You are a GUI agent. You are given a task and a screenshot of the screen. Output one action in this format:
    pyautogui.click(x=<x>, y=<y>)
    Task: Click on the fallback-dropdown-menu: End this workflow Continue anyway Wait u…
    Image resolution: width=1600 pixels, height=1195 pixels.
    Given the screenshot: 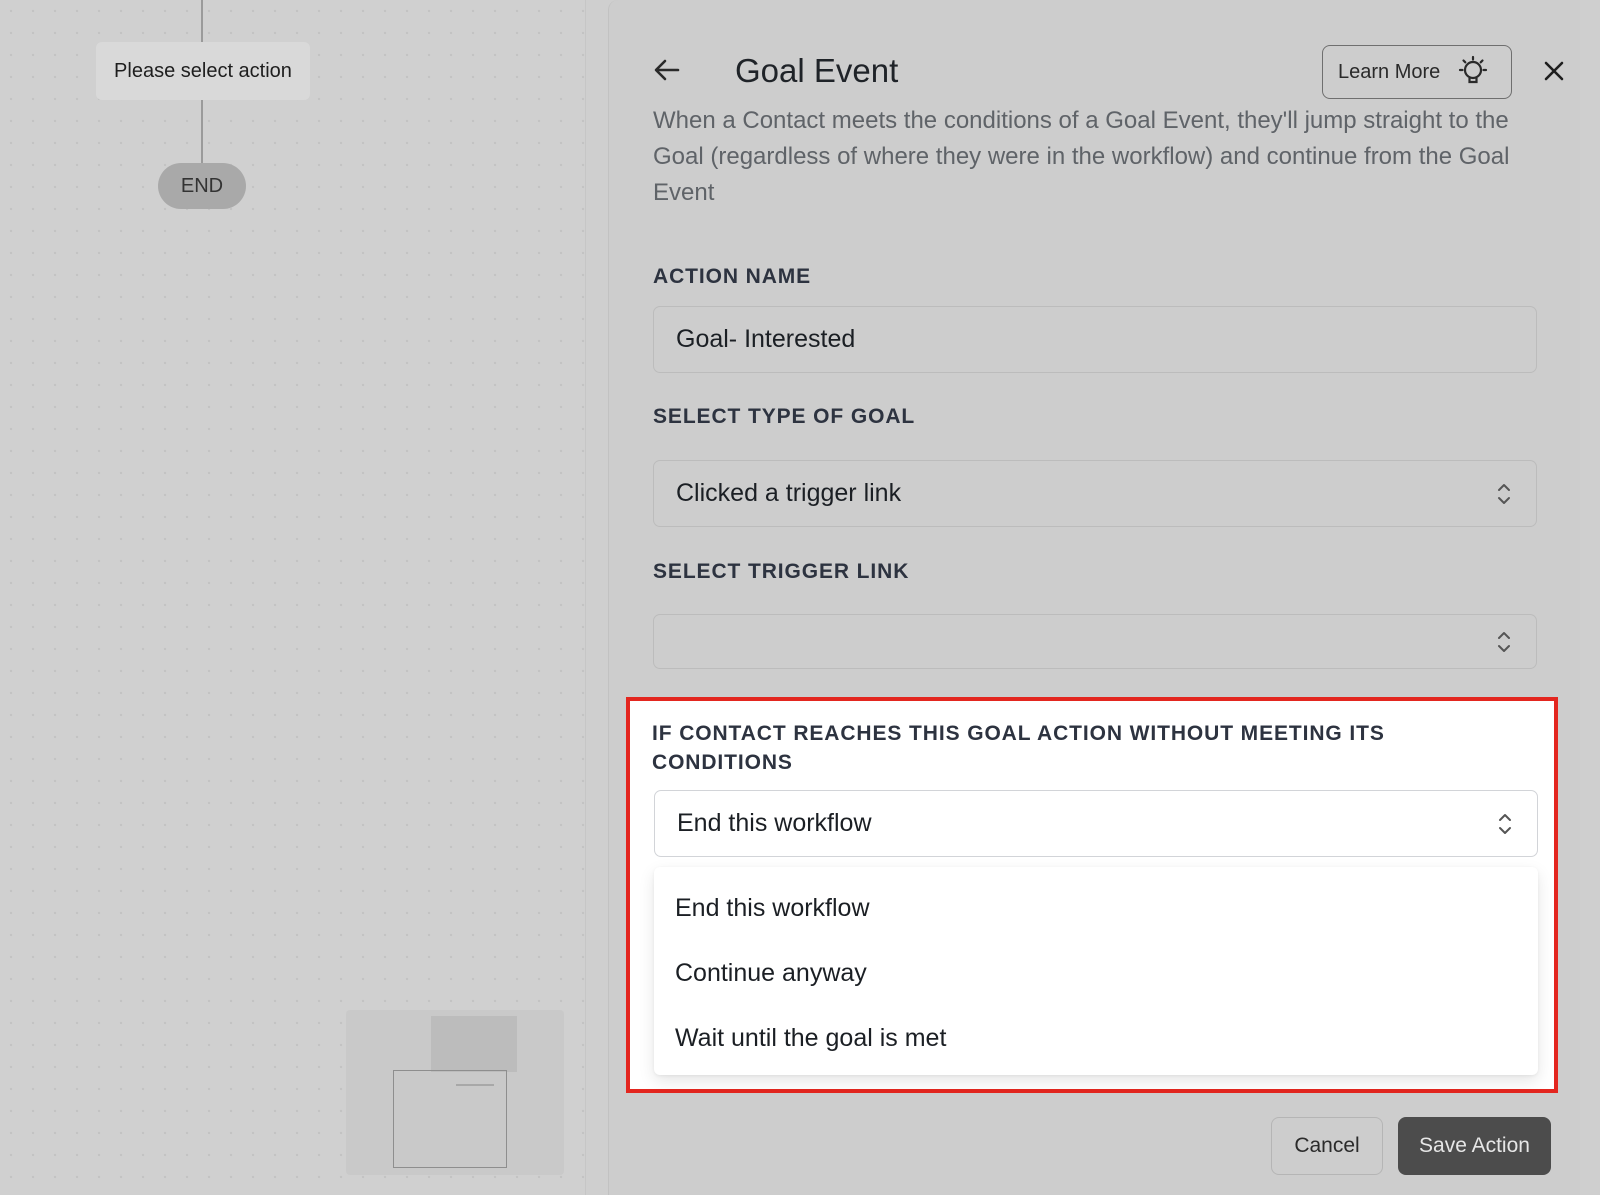 What is the action you would take?
    pyautogui.click(x=1096, y=971)
    